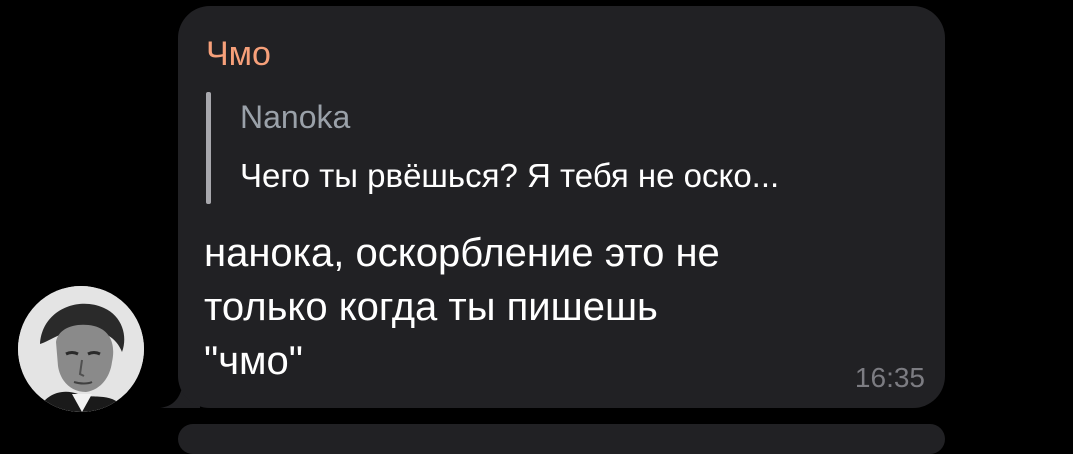 The width and height of the screenshot is (1073, 454). I want to click on message-timestamp: 16:35, so click(889, 377).